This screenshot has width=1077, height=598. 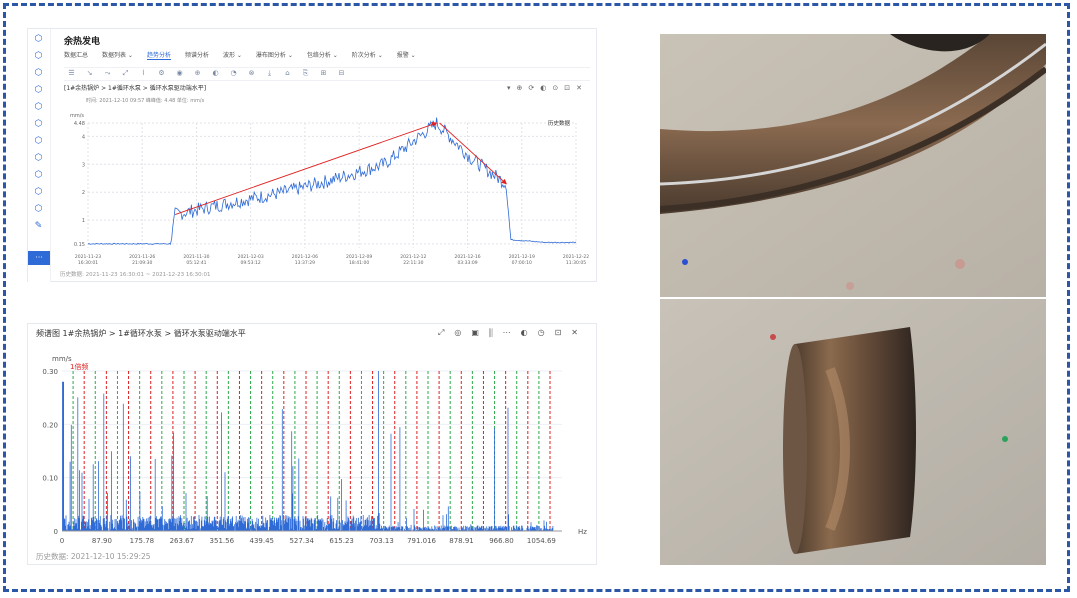 What do you see at coordinates (143, 73) in the screenshot?
I see `toolbar-icon: ⌇` at bounding box center [143, 73].